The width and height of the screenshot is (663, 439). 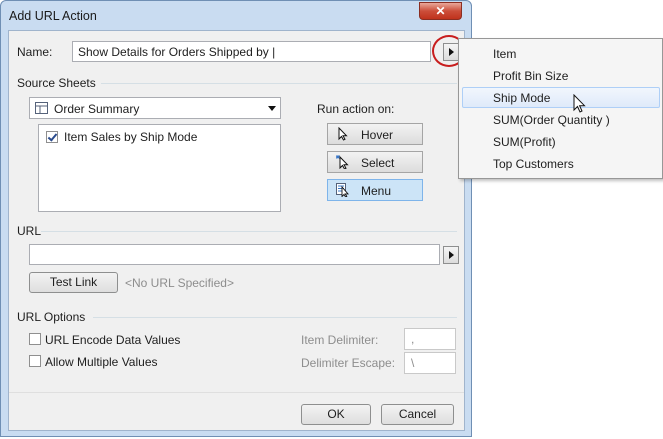 I want to click on chevron-down-icon, so click(x=272, y=108).